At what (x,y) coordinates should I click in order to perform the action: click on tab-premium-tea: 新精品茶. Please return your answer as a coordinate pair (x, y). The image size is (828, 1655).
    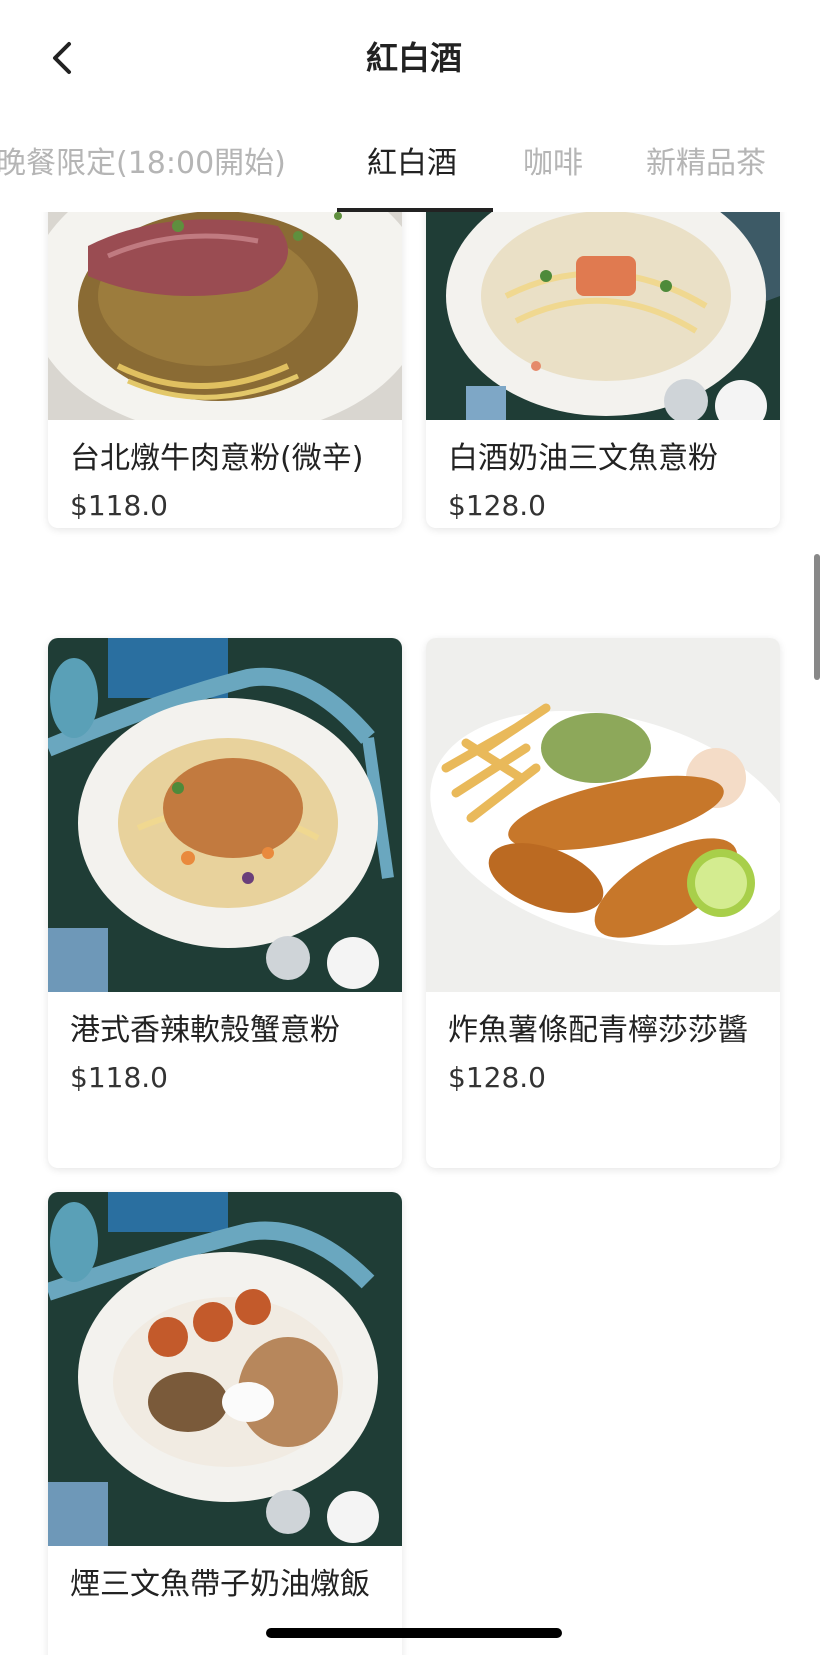
    Looking at the image, I should click on (706, 164).